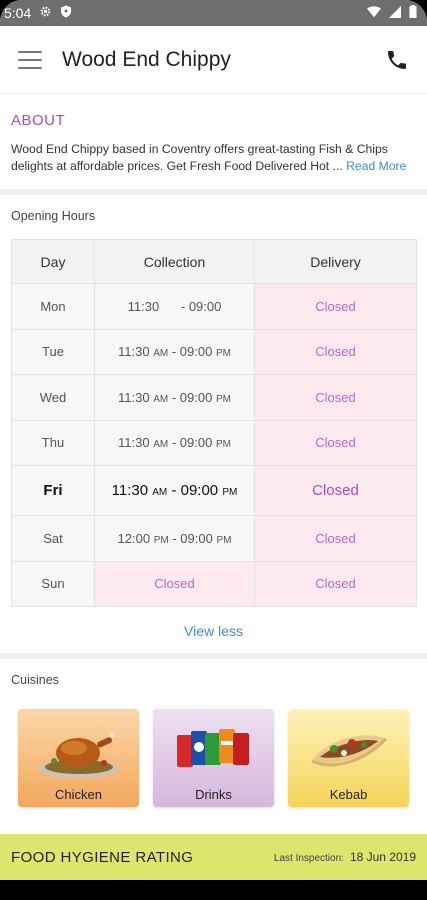  I want to click on table-row: Mon 11:30 - 09:00 Closed, so click(214, 306).